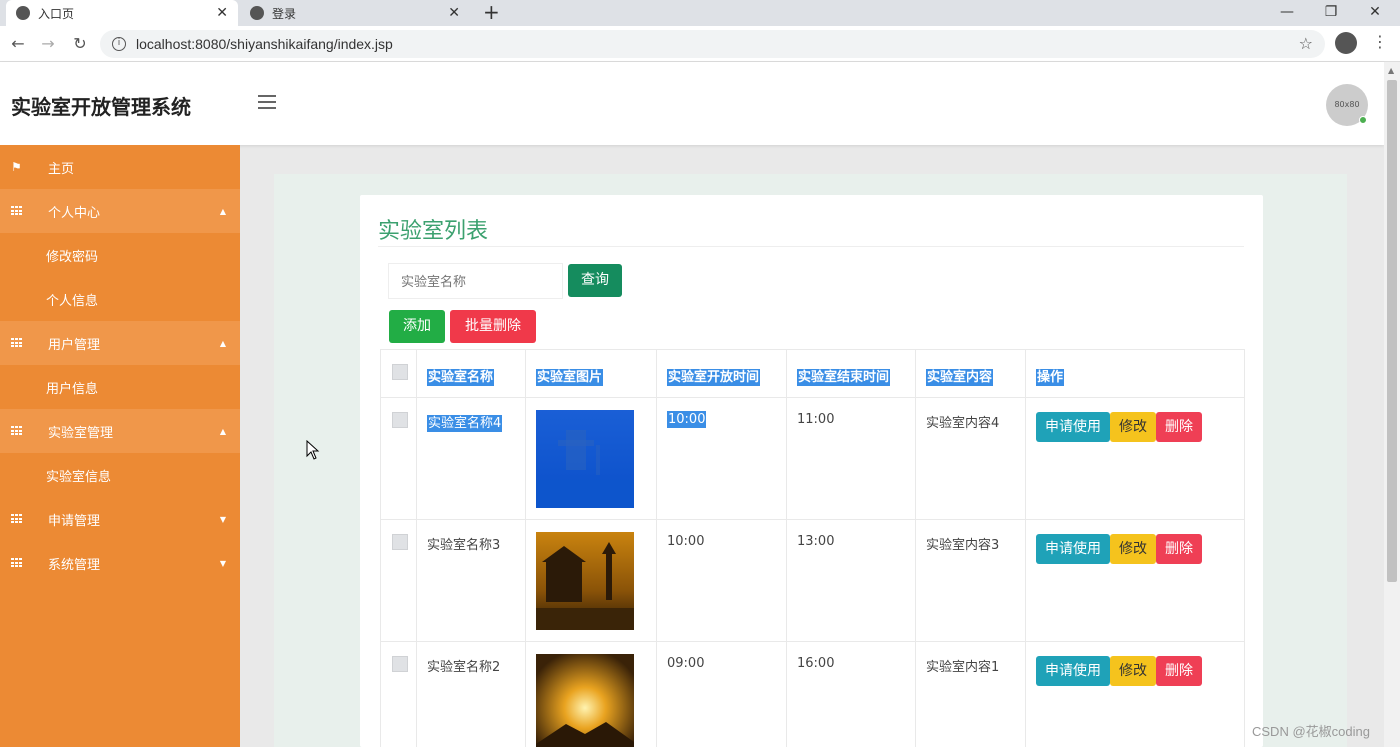 The image size is (1400, 747). Describe the element at coordinates (812, 580) in the screenshot. I see `table-row: 实验室名称3 10:00 13:00 实验室内容3 申请使用 修改 删除` at that location.